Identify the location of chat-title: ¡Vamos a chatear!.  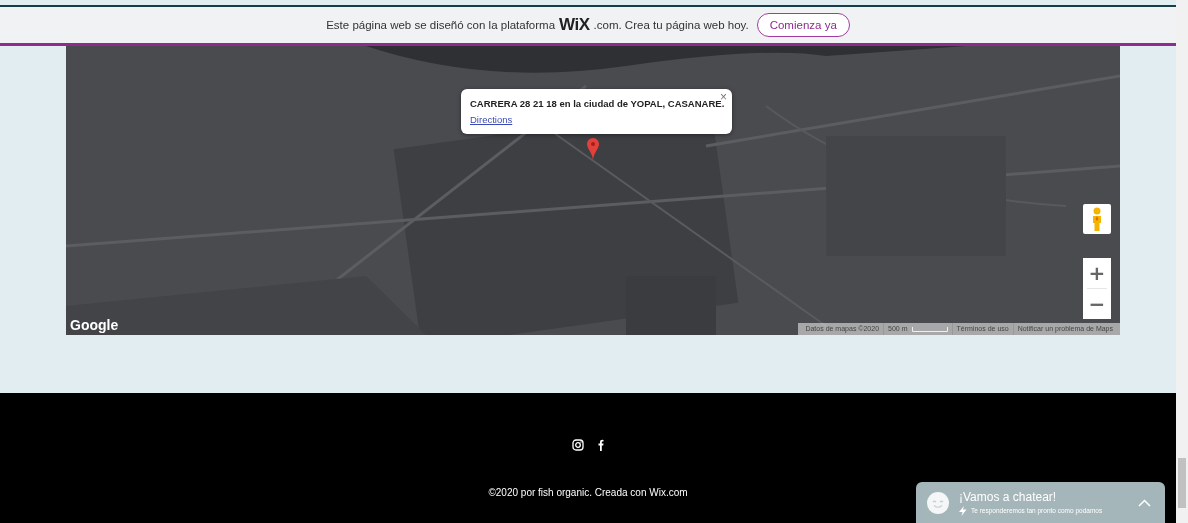
(1008, 496).